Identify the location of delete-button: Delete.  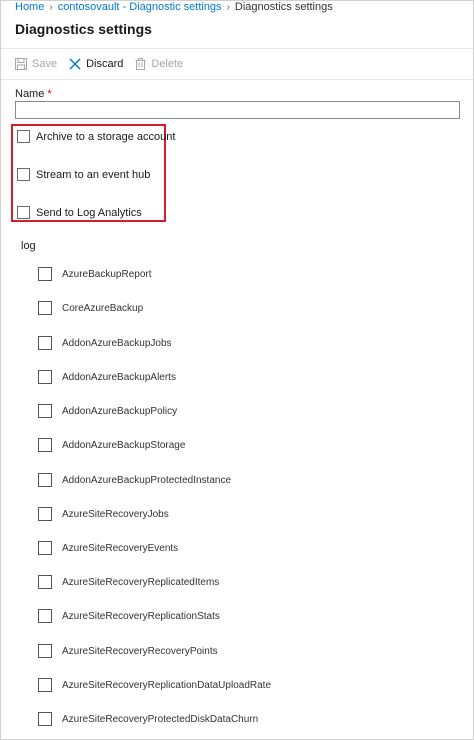
(159, 64).